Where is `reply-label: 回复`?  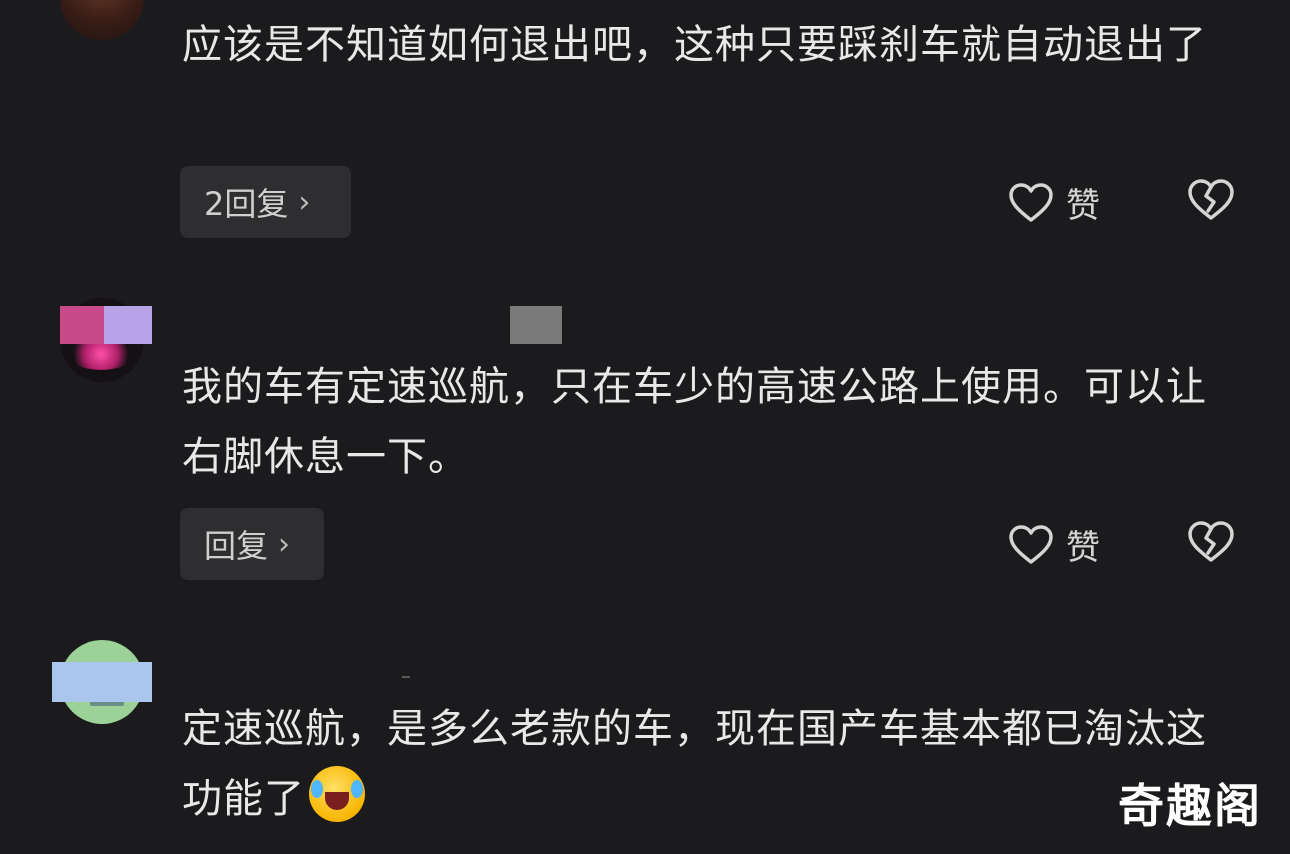 reply-label: 回复 is located at coordinates (236, 546).